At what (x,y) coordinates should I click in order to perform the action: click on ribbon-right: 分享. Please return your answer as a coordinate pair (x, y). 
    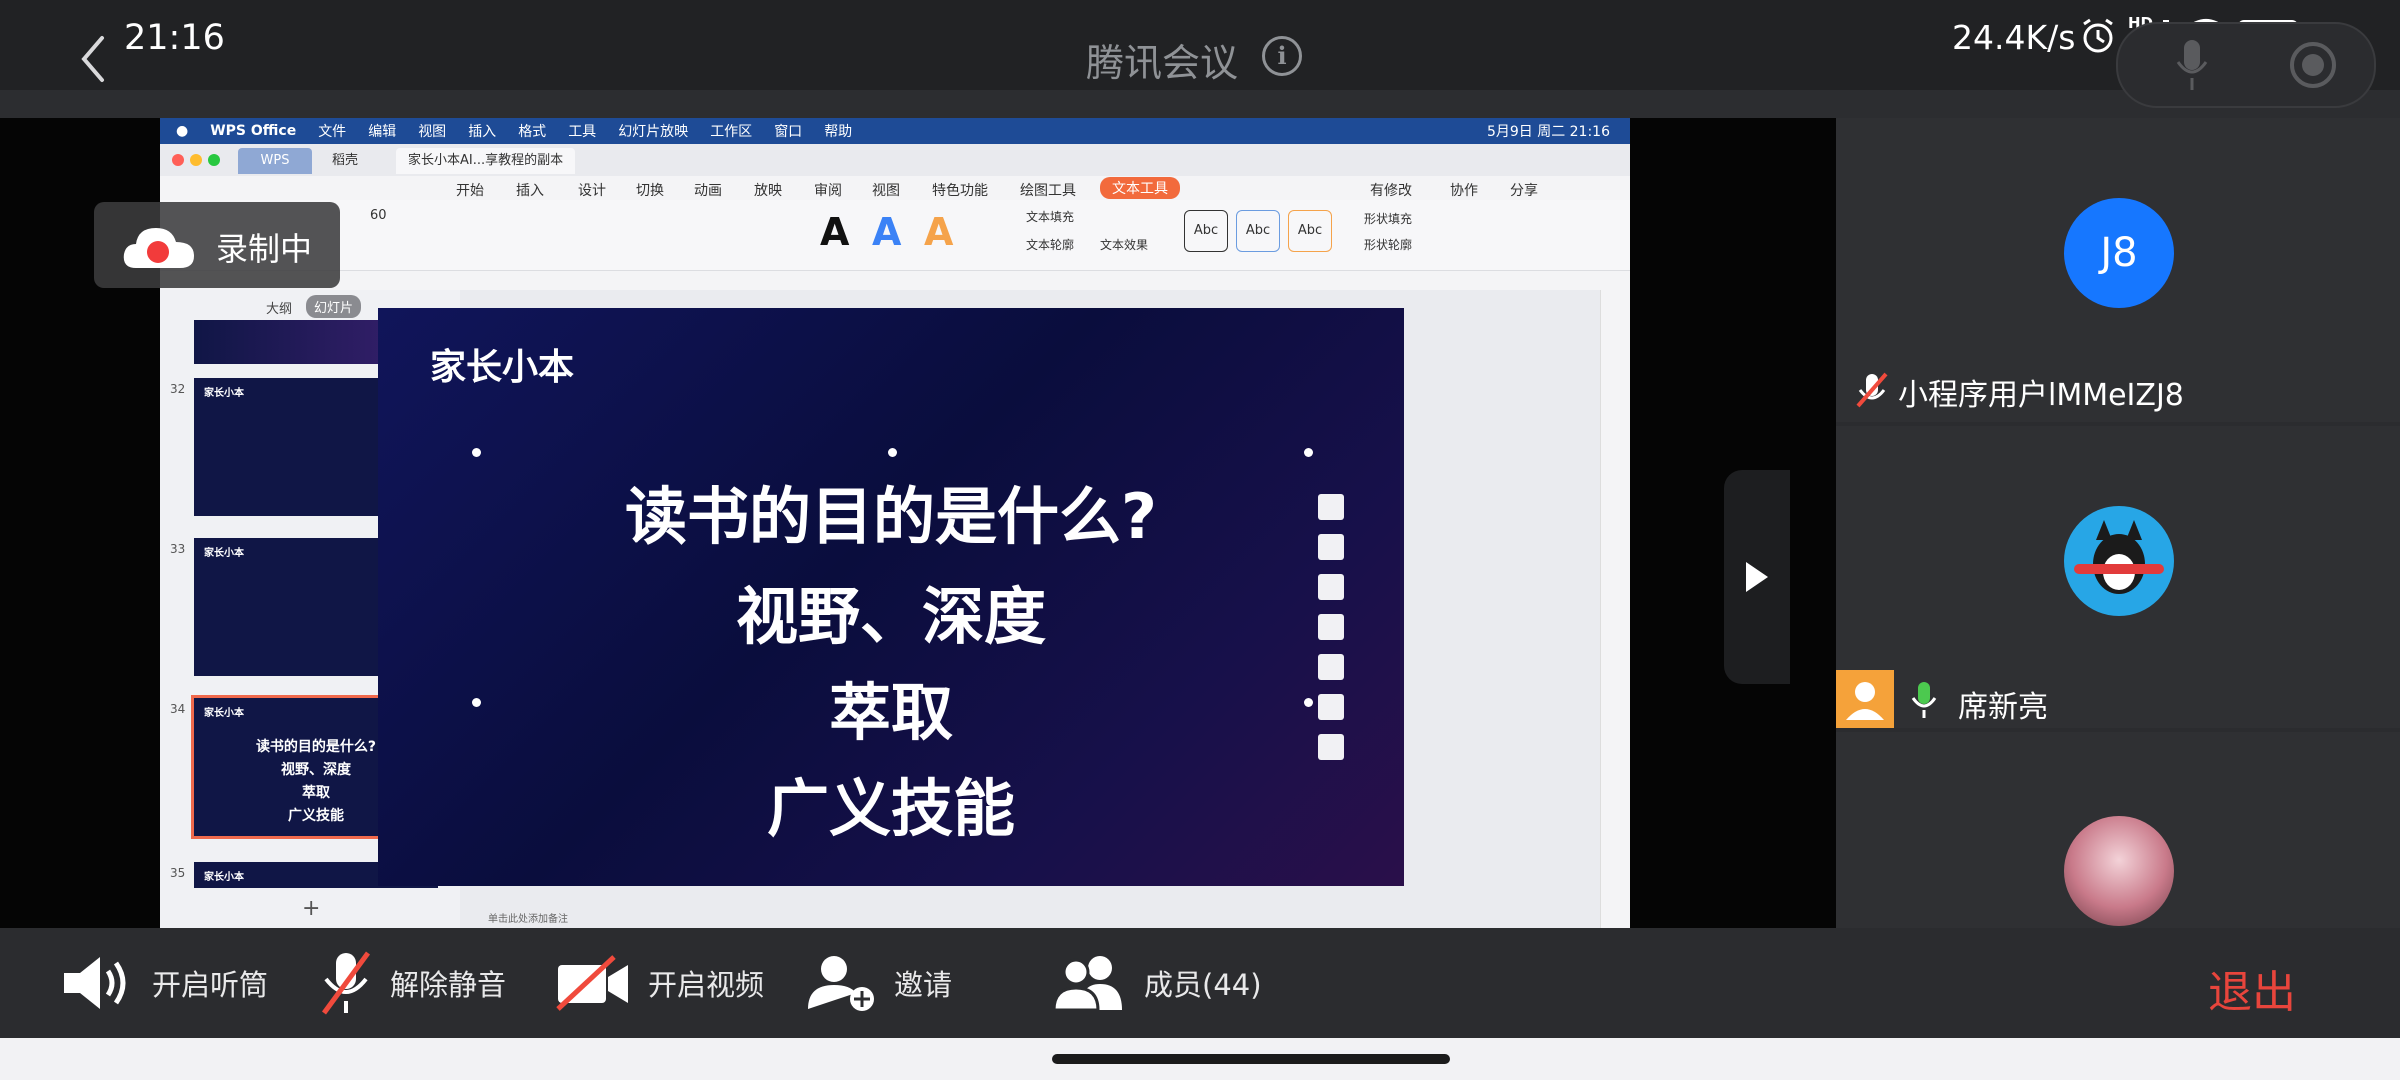
    Looking at the image, I should click on (1524, 191).